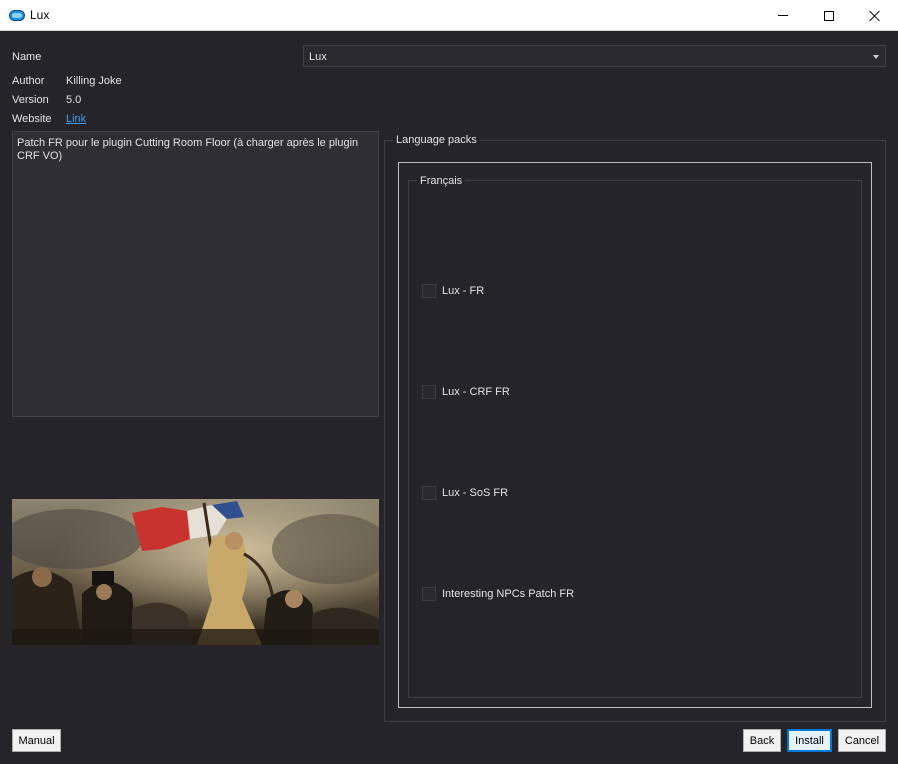 The image size is (898, 764). What do you see at coordinates (32, 119) in the screenshot?
I see `website-label: Website` at bounding box center [32, 119].